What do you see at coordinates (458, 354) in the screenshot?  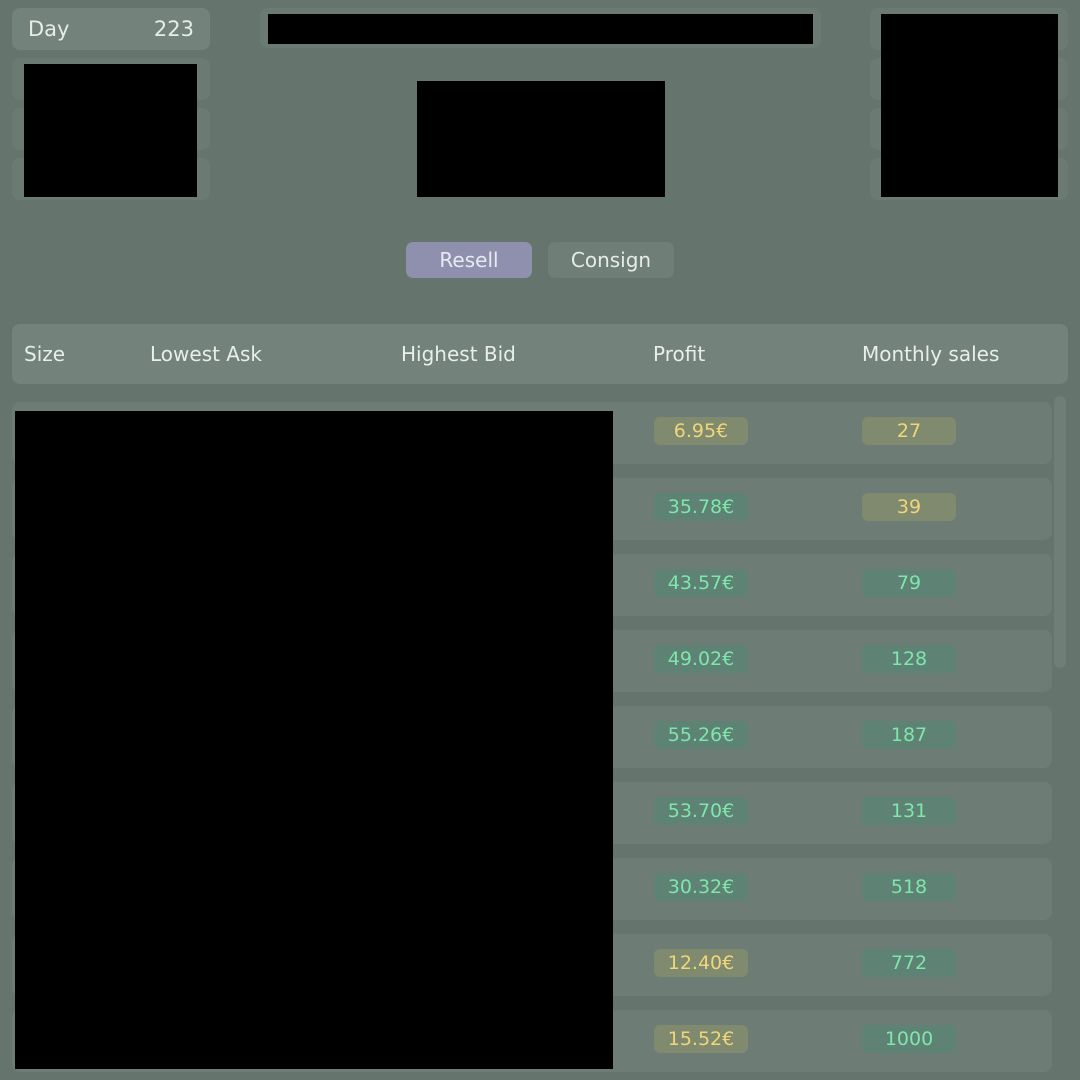 I see `column-header-highest-bid: Highest Bid` at bounding box center [458, 354].